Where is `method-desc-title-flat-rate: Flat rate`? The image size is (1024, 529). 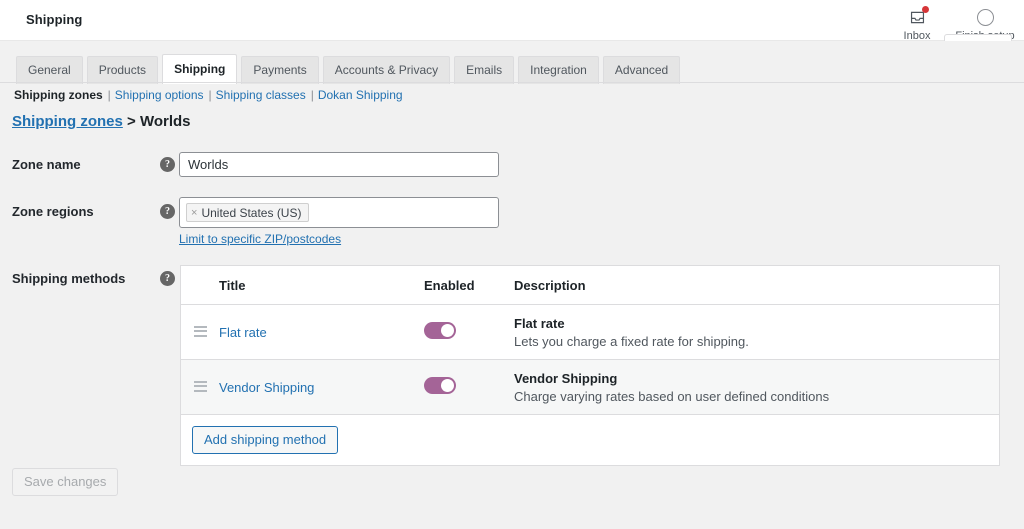
method-desc-title-flat-rate: Flat rate is located at coordinates (539, 323).